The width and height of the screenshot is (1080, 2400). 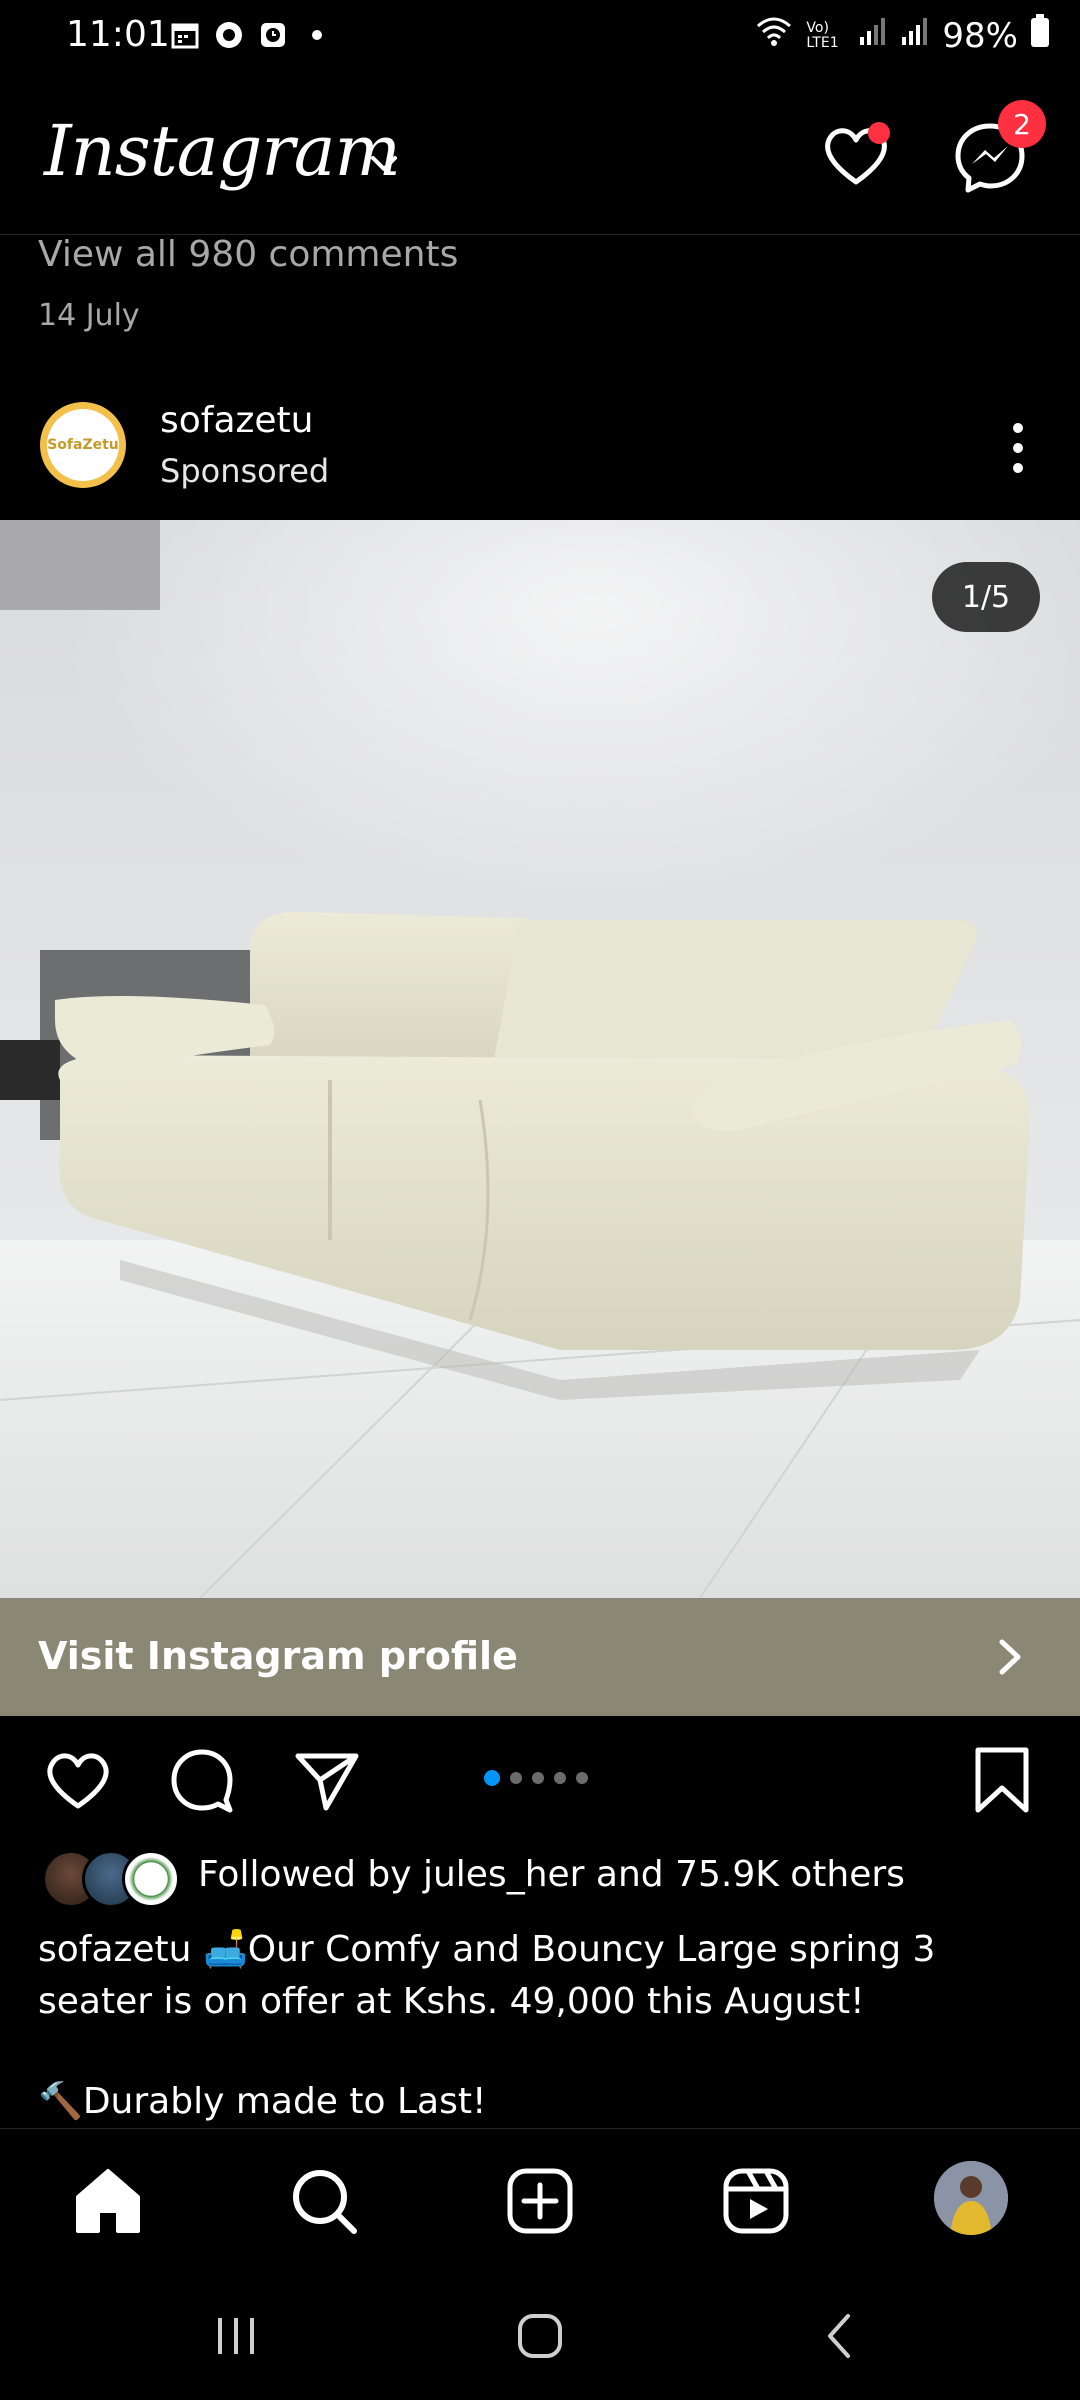 What do you see at coordinates (115, 1949) in the screenshot?
I see `caption-username: sofazetu` at bounding box center [115, 1949].